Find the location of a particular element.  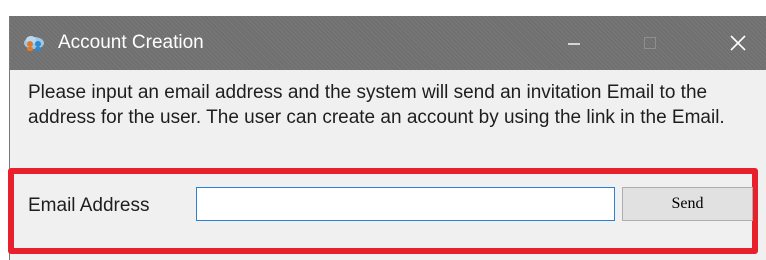

email-address-input is located at coordinates (405, 204).